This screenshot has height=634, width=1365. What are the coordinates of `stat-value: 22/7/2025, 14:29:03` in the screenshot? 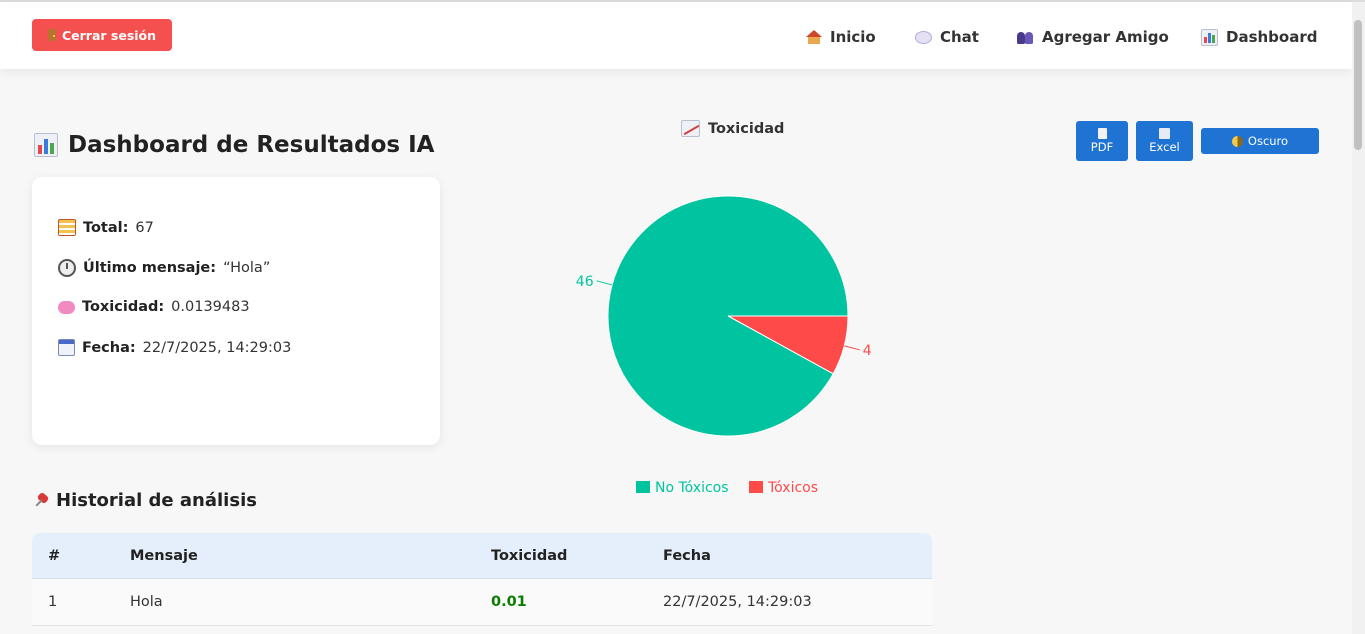 It's located at (217, 347).